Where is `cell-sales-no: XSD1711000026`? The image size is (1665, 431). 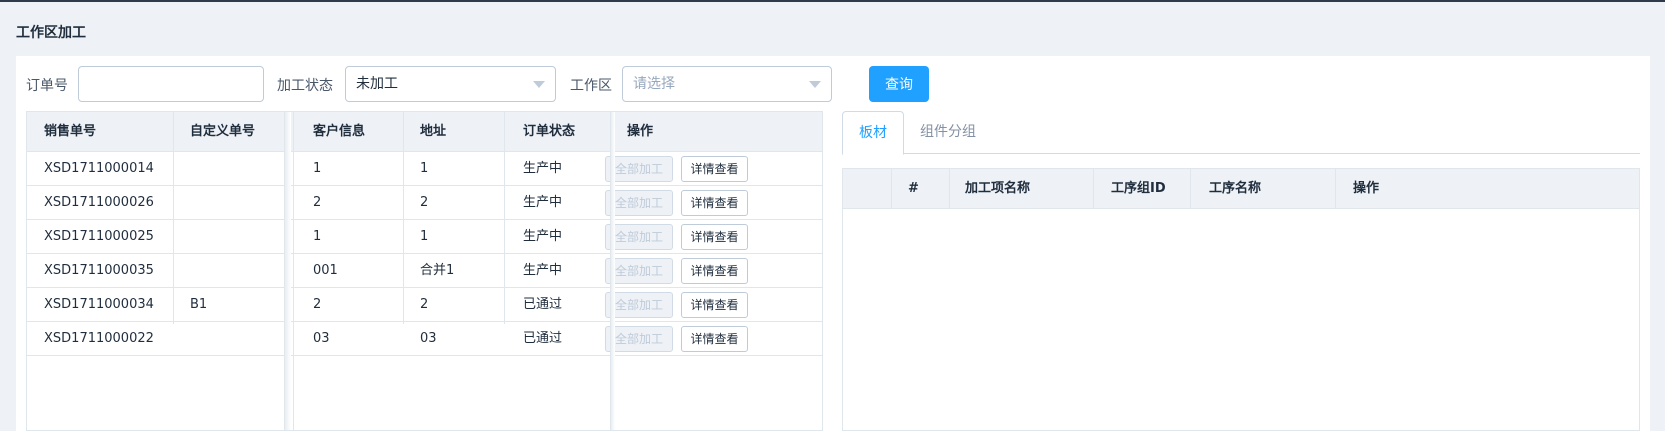
cell-sales-no: XSD1711000026 is located at coordinates (99, 202).